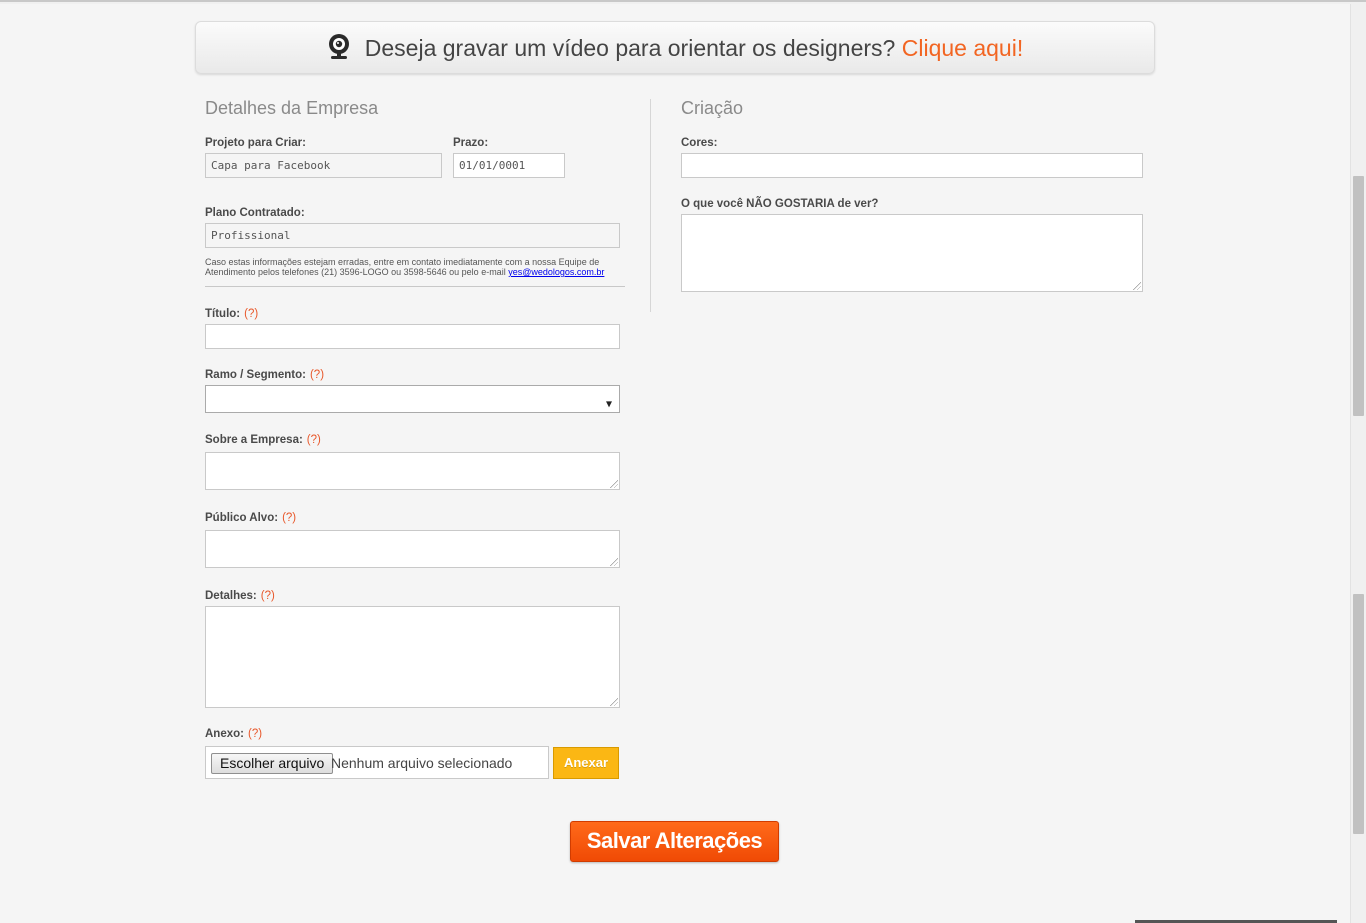  What do you see at coordinates (224, 734) in the screenshot?
I see `attachment-label-text: Anexo:` at bounding box center [224, 734].